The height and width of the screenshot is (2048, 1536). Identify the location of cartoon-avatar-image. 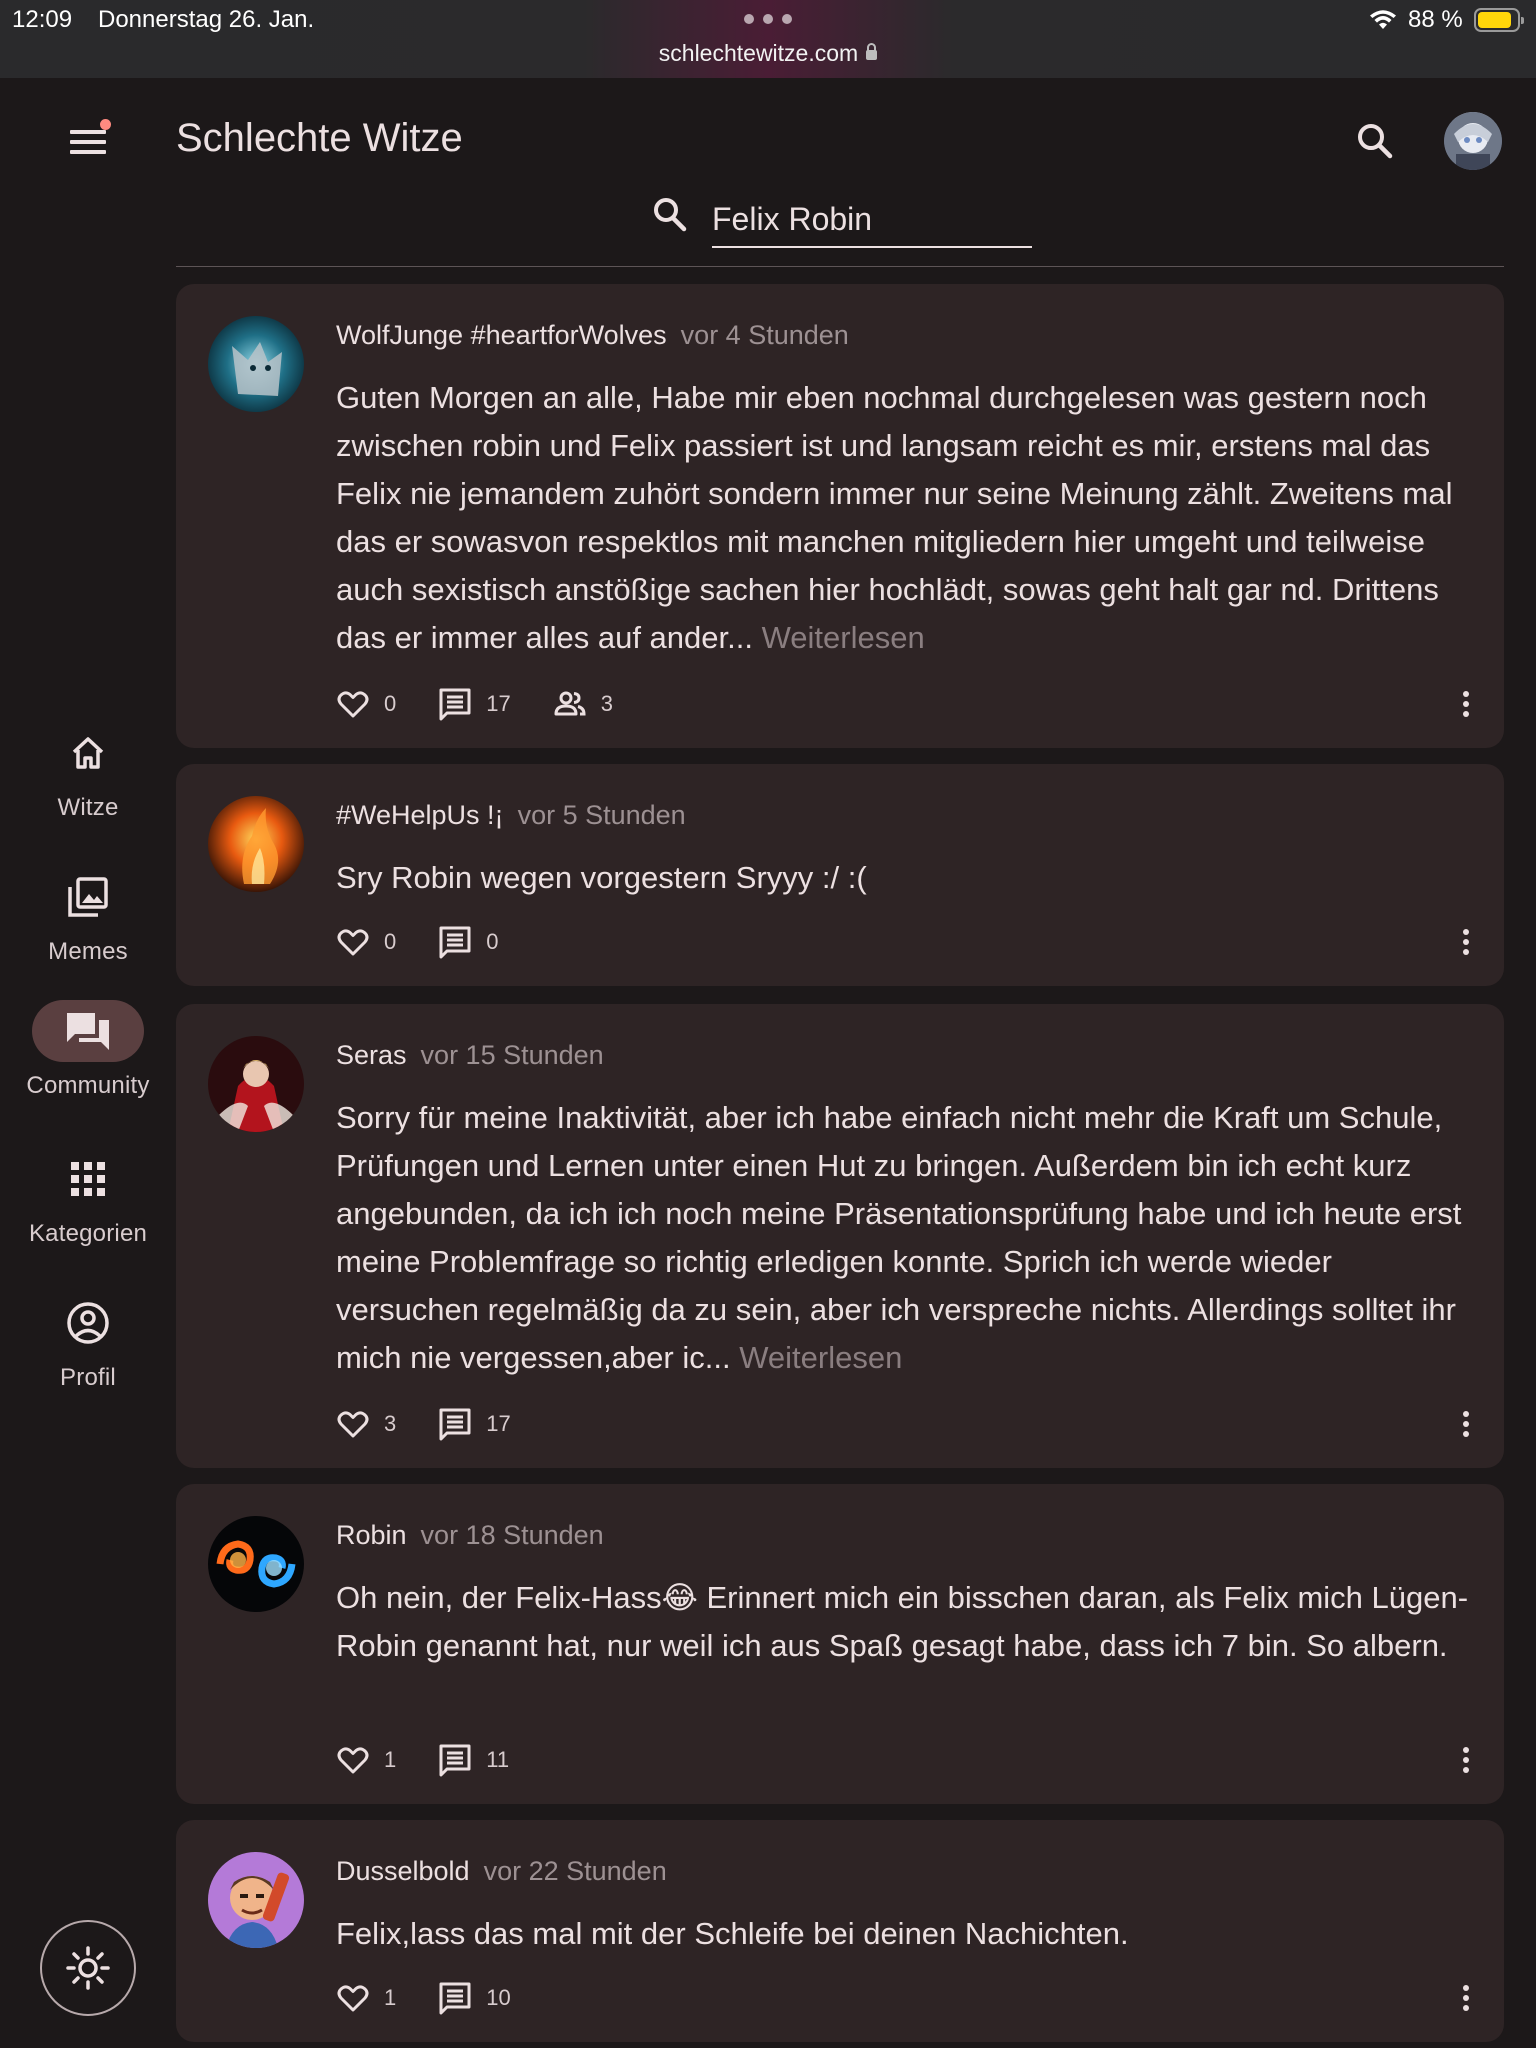
(256, 1900).